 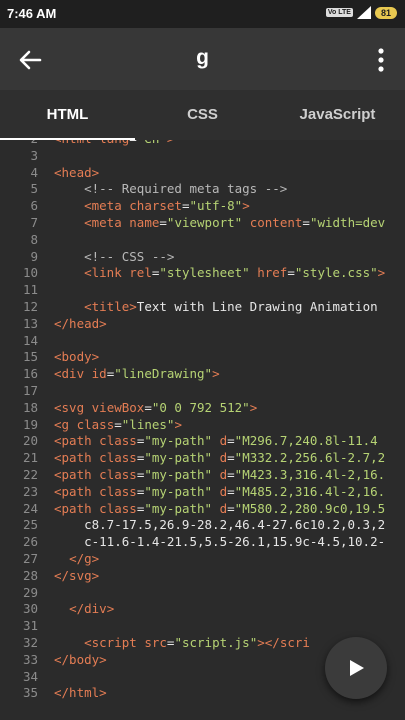 What do you see at coordinates (137, 374) in the screenshot?
I see `code-text: <div id="lineDrawing">` at bounding box center [137, 374].